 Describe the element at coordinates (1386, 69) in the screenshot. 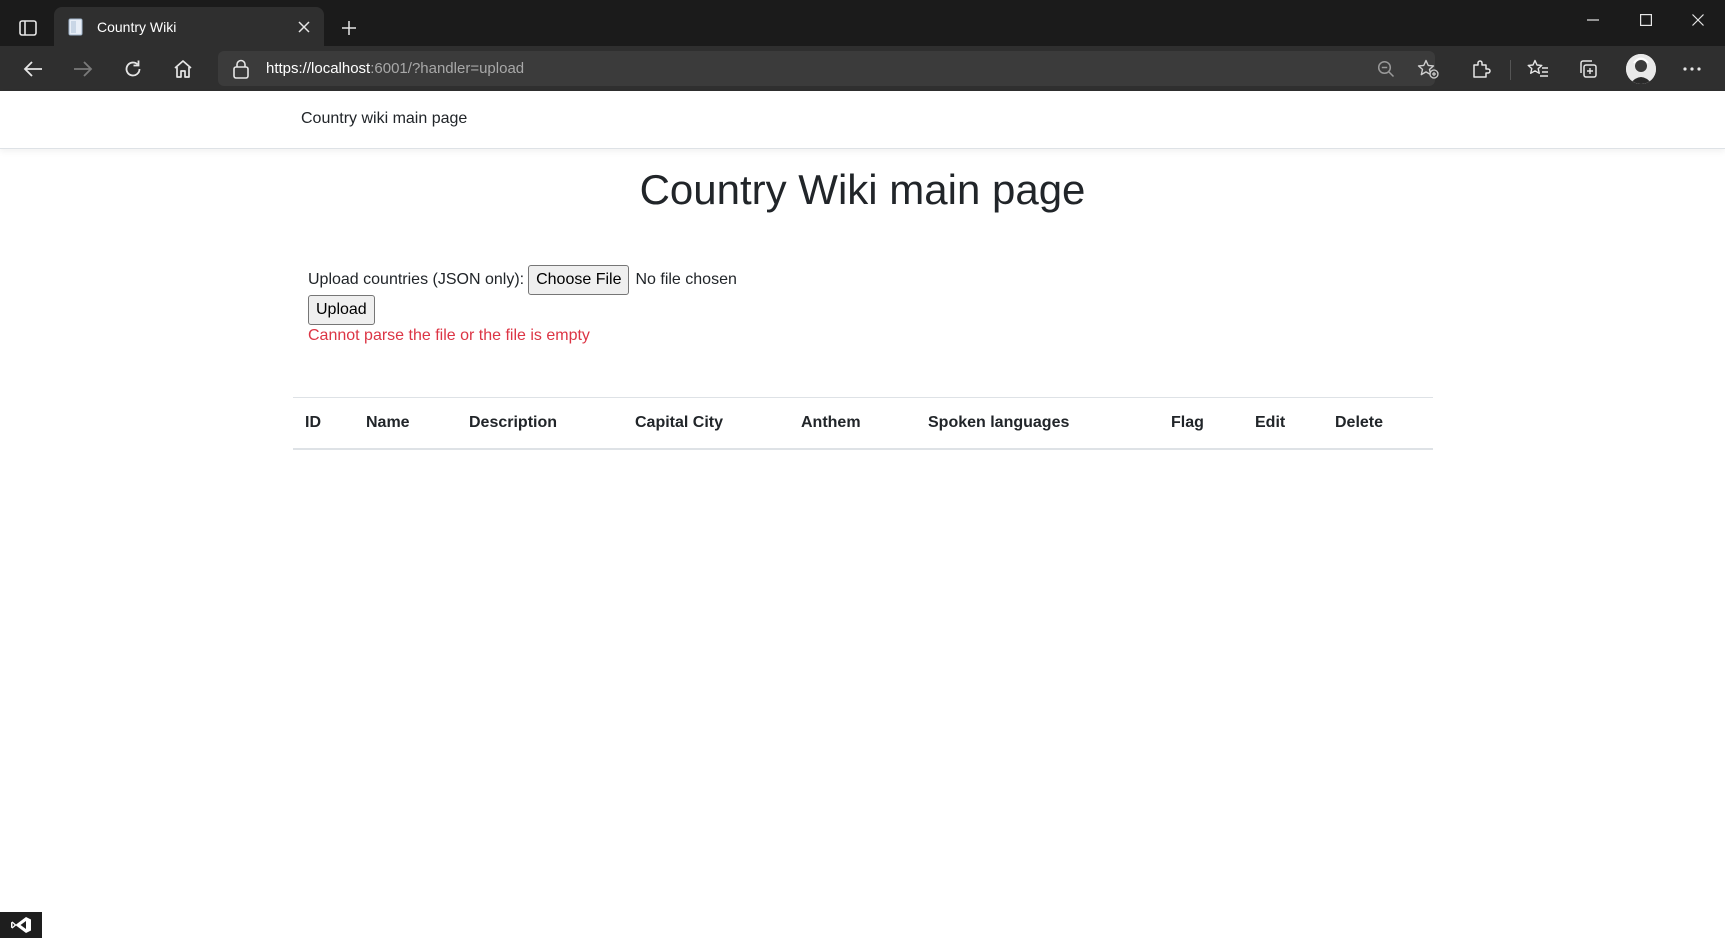

I see `zoom-out-icon` at that location.